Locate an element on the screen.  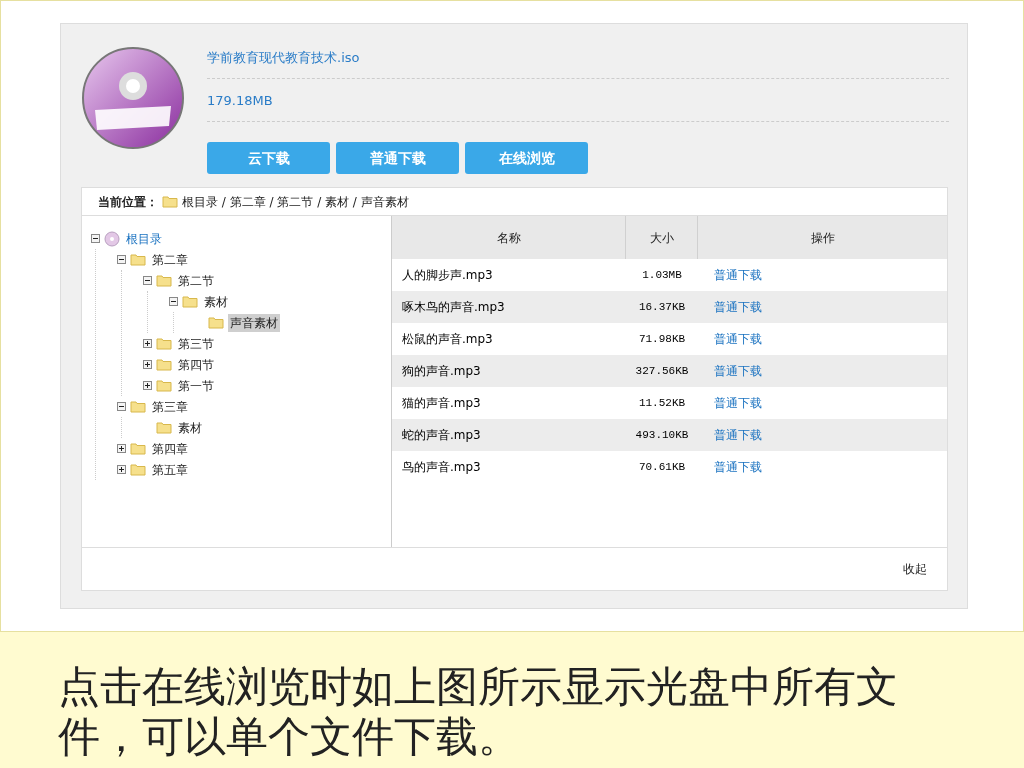
tree-item: 第三章 is located at coordinates (170, 406).